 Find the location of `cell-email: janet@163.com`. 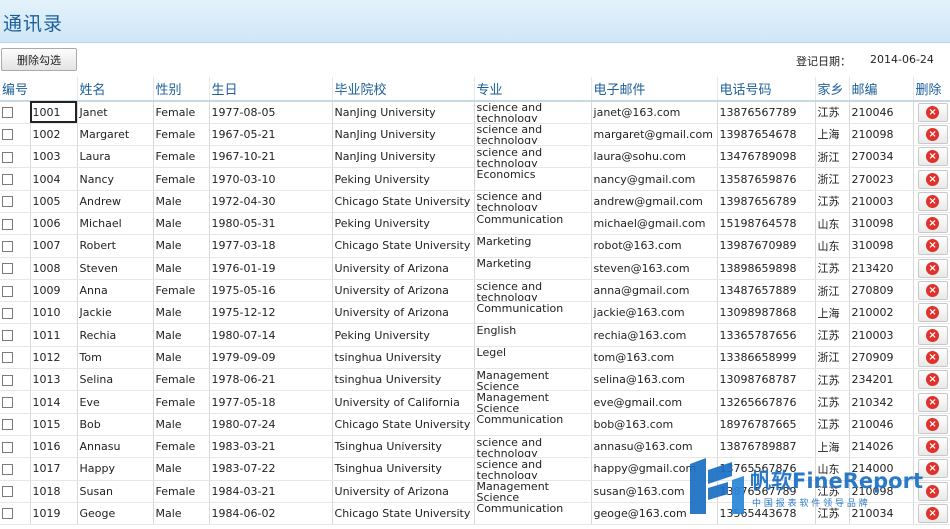

cell-email: janet@163.com is located at coordinates (654, 112).